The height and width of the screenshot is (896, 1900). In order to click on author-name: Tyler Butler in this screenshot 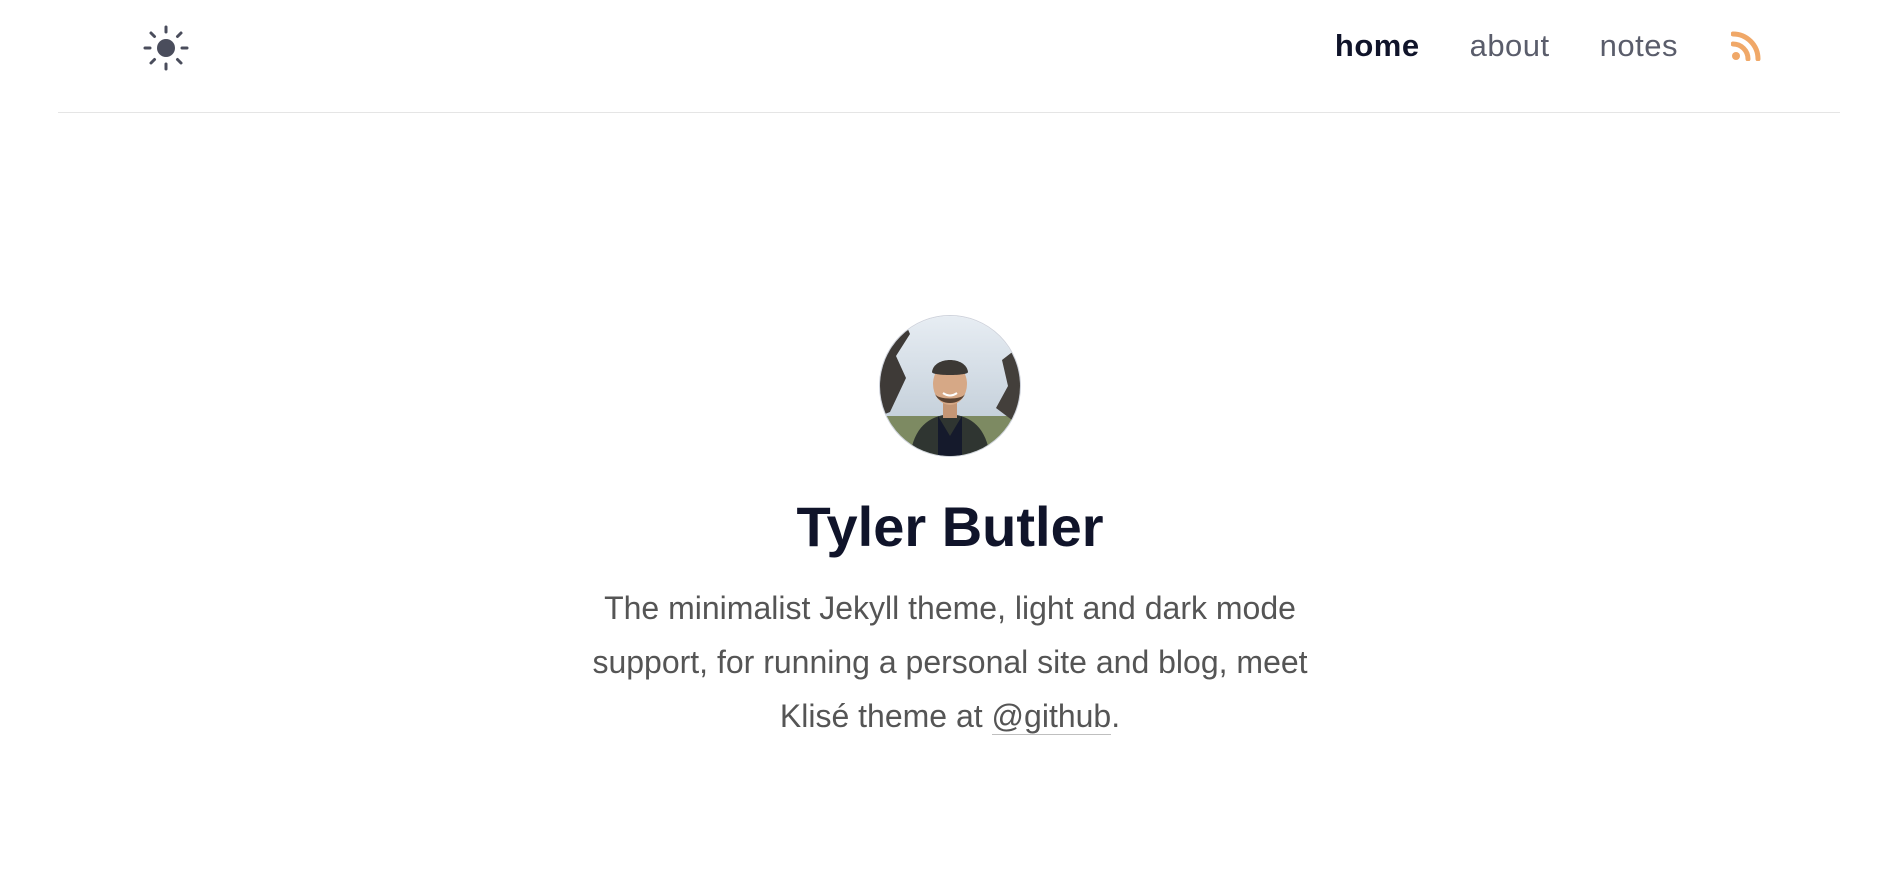, I will do `click(950, 526)`.